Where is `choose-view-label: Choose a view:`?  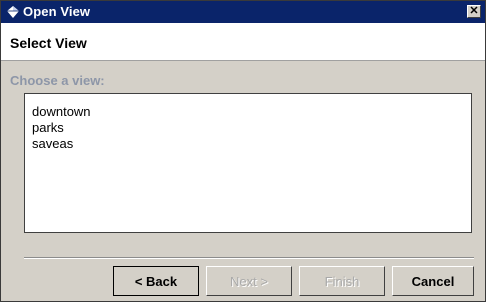 choose-view-label: Choose a view: is located at coordinates (57, 80).